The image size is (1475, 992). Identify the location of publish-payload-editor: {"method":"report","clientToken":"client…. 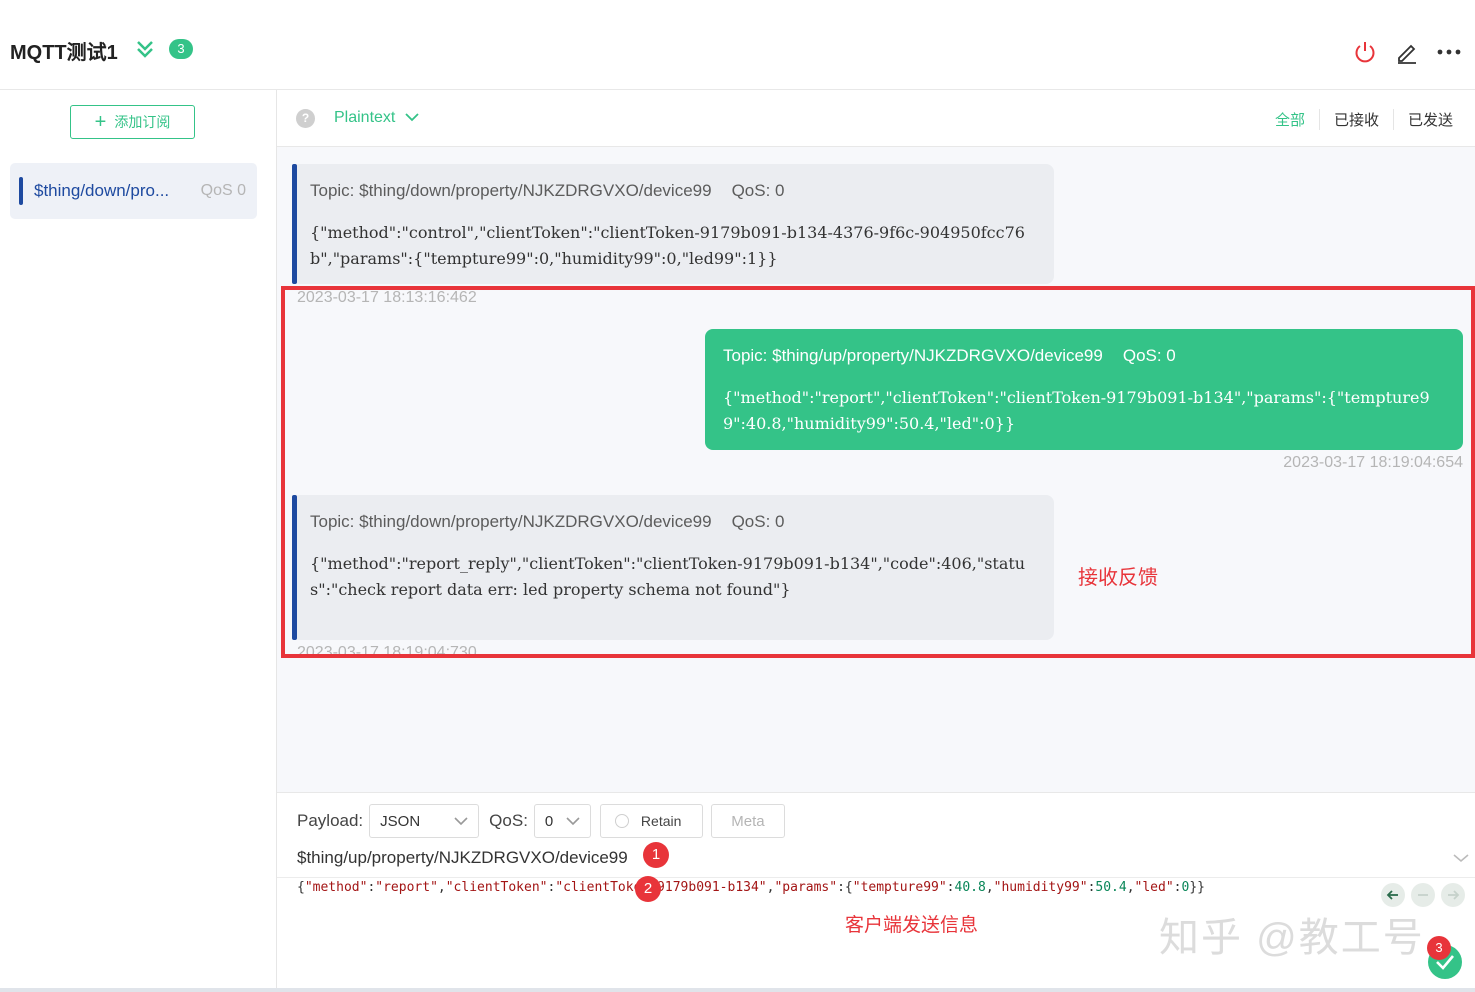
(751, 887).